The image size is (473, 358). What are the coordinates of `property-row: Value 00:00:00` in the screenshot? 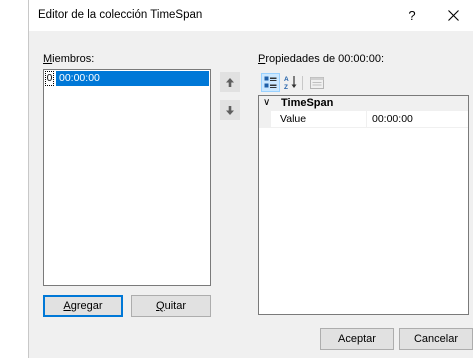 It's located at (363, 119).